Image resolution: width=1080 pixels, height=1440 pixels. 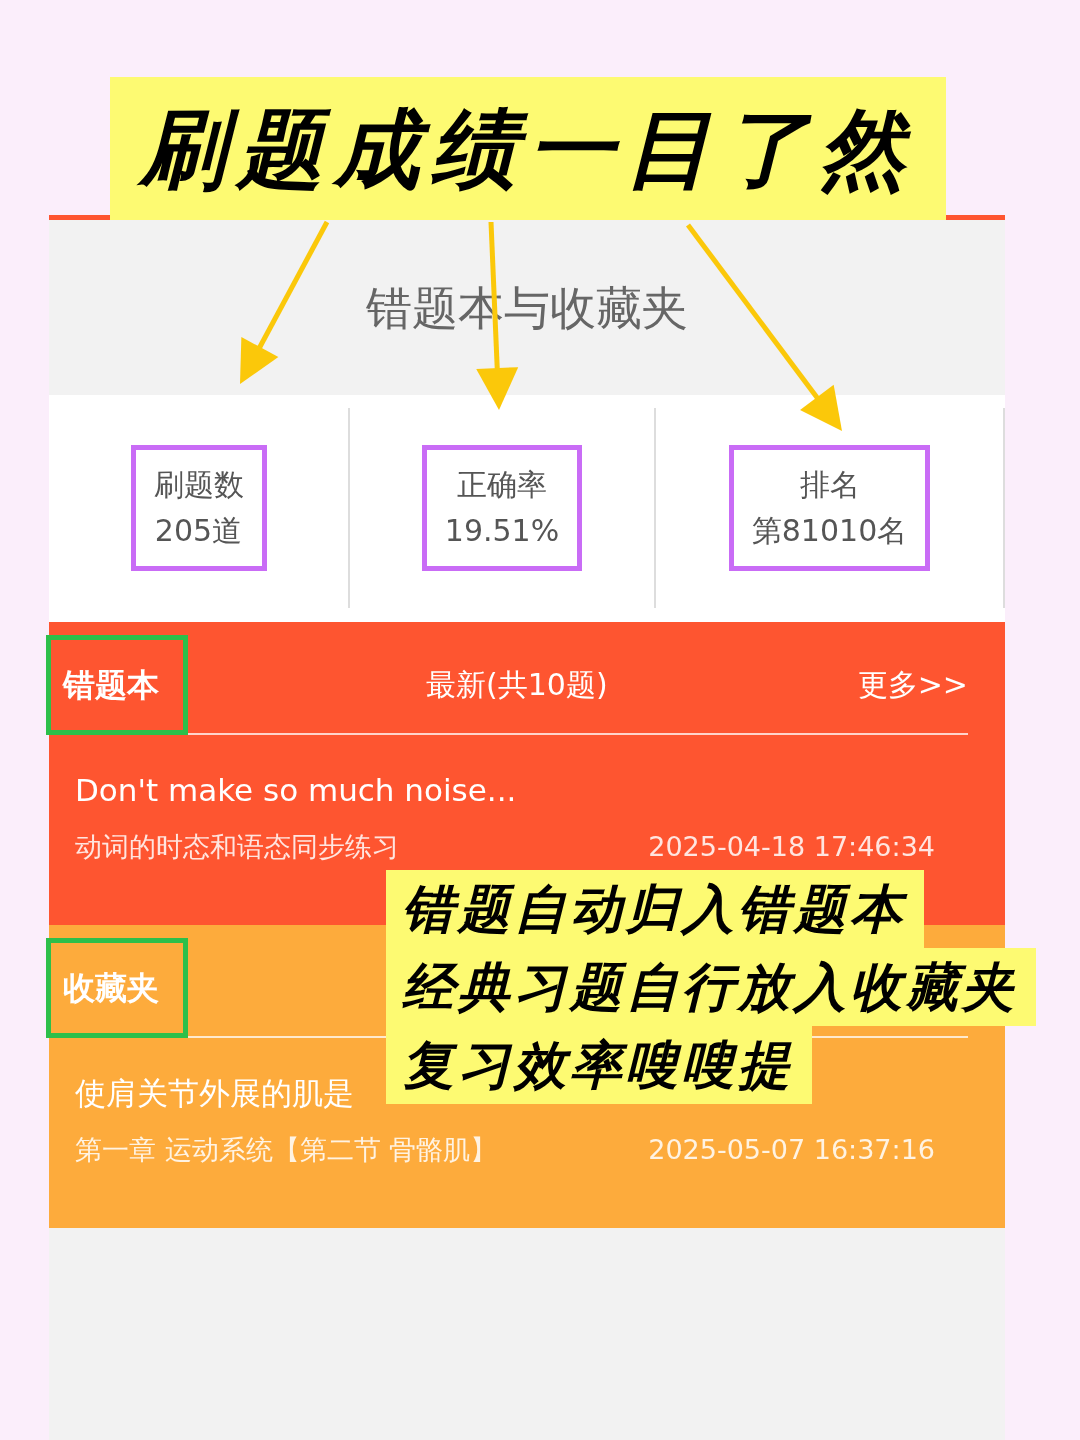 I want to click on section-subtitle: 最新(共10题), so click(x=517, y=684).